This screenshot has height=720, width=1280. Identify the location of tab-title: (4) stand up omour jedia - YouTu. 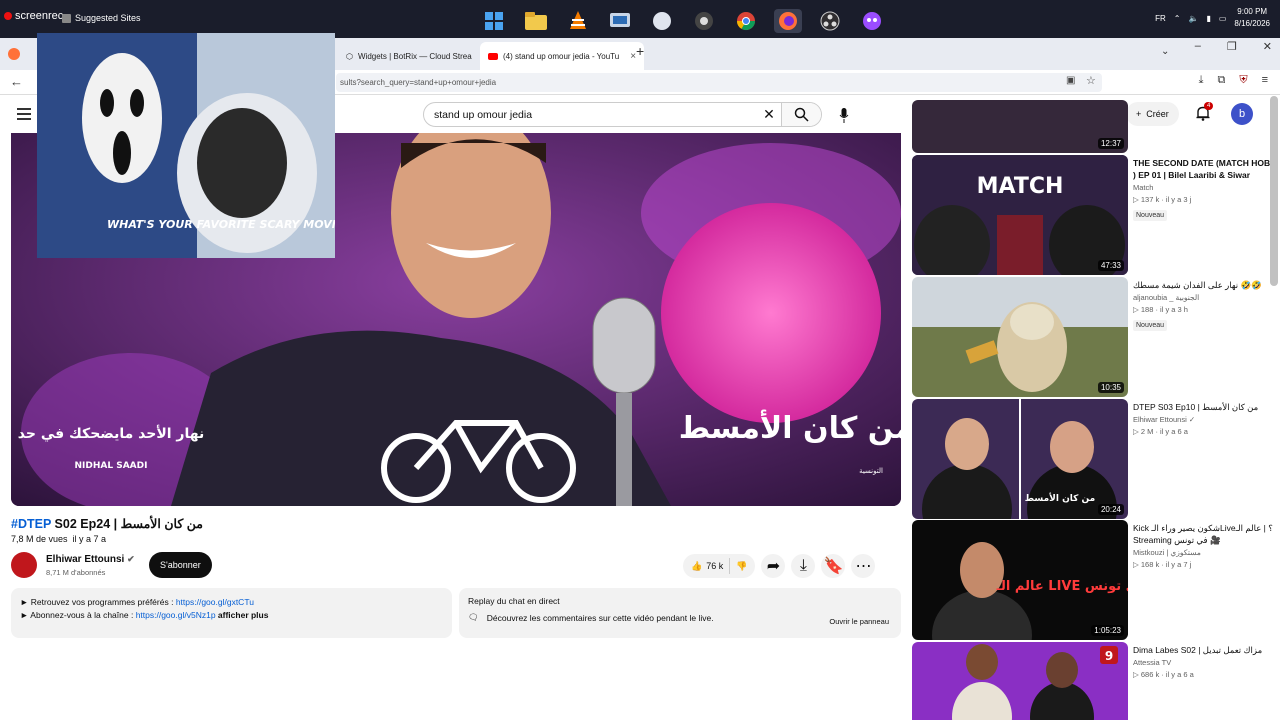
(561, 56).